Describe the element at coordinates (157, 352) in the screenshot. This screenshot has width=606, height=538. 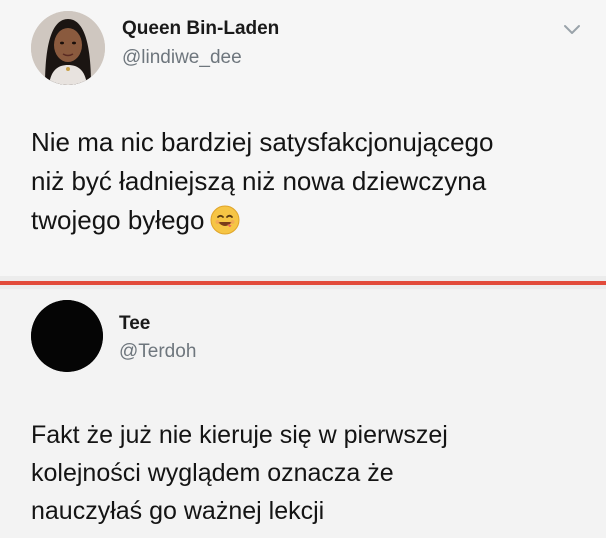
I see `author-handle: @Terdoh` at that location.